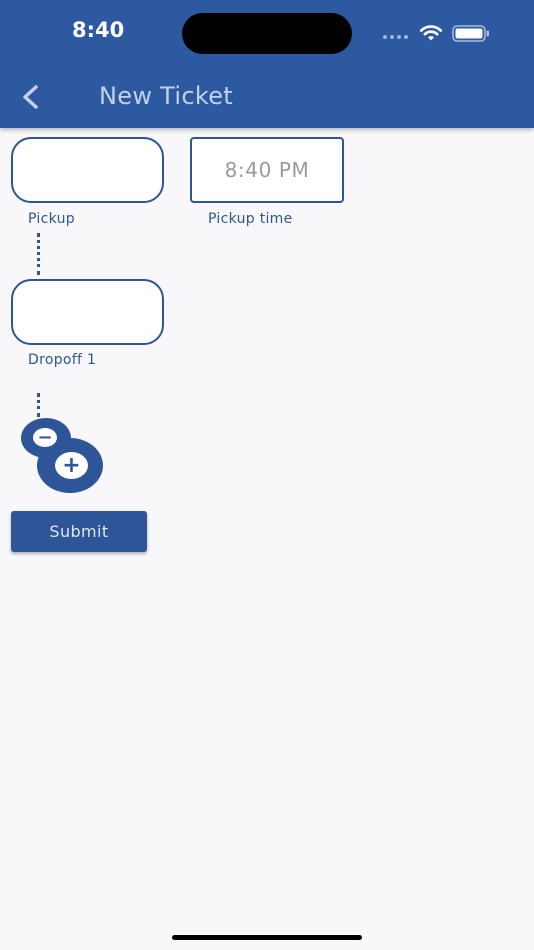 Image resolution: width=534 pixels, height=950 pixels. What do you see at coordinates (98, 30) in the screenshot?
I see `status-bar-time: 8:40` at bounding box center [98, 30].